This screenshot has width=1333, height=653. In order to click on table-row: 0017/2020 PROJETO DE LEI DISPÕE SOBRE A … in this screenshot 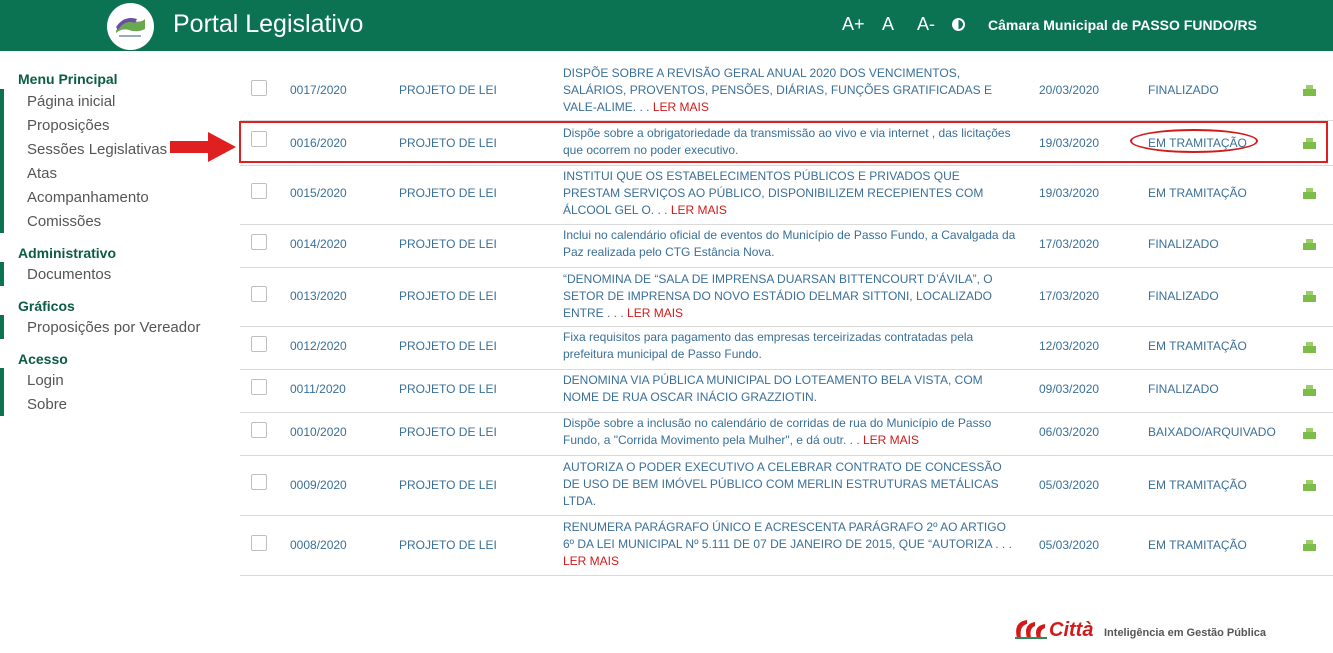, I will do `click(786, 90)`.